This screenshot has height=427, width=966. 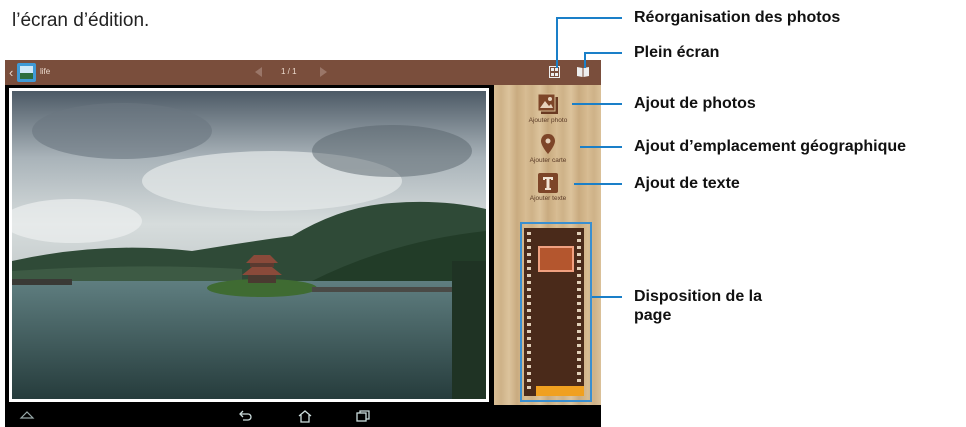 What do you see at coordinates (363, 416) in the screenshot?
I see `recent-apps-icon` at bounding box center [363, 416].